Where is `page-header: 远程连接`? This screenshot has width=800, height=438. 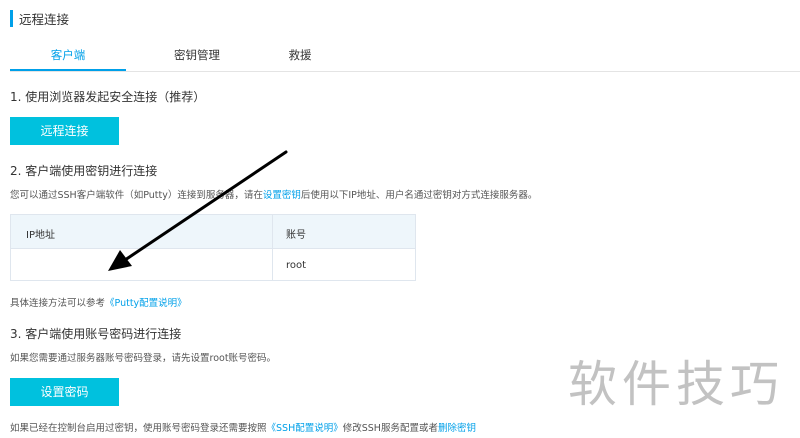
page-header: 远程连接 is located at coordinates (39, 18).